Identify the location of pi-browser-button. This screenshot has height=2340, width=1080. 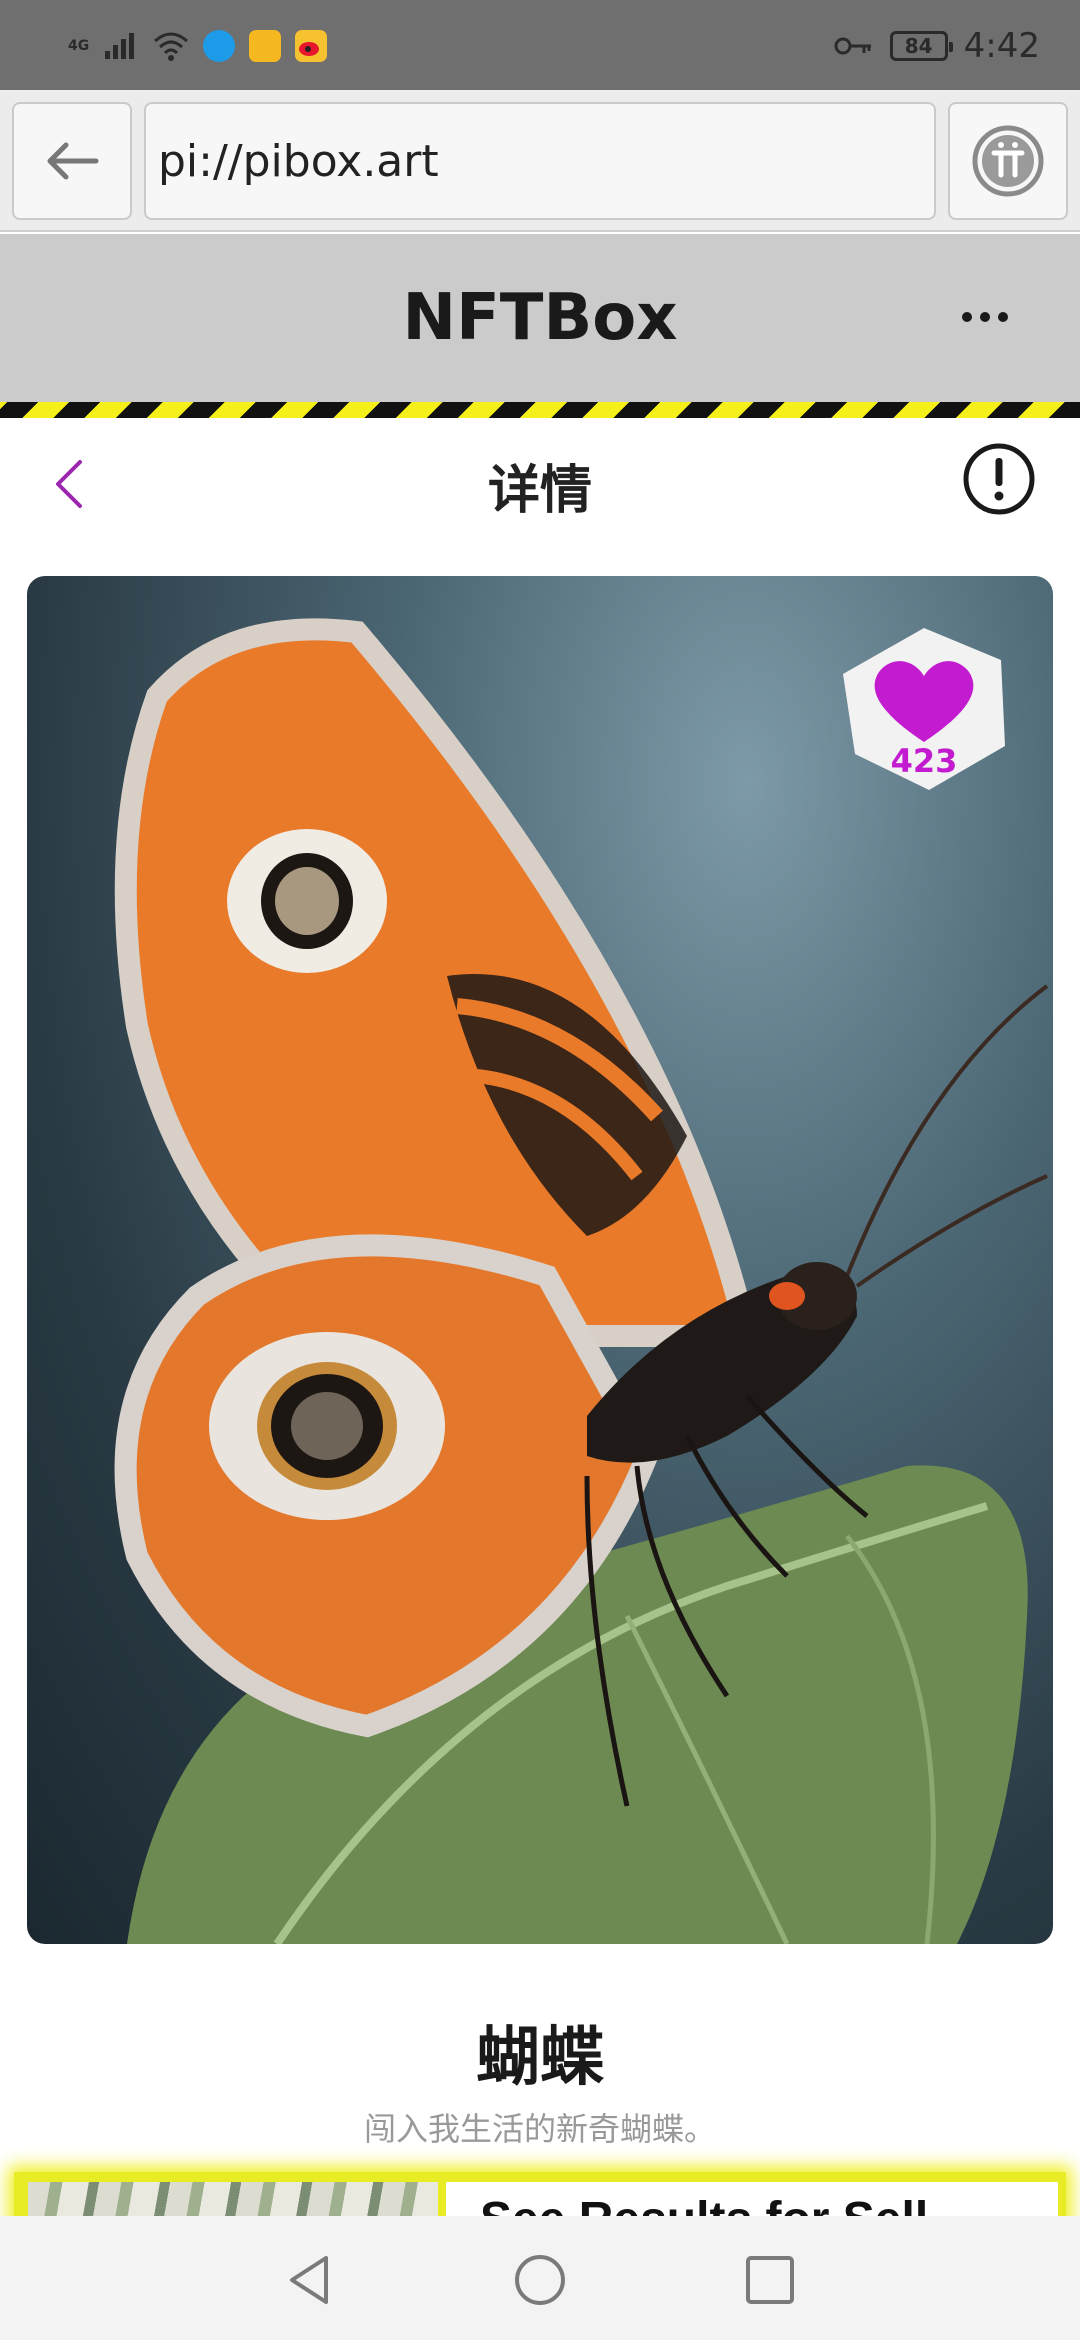
(1008, 161).